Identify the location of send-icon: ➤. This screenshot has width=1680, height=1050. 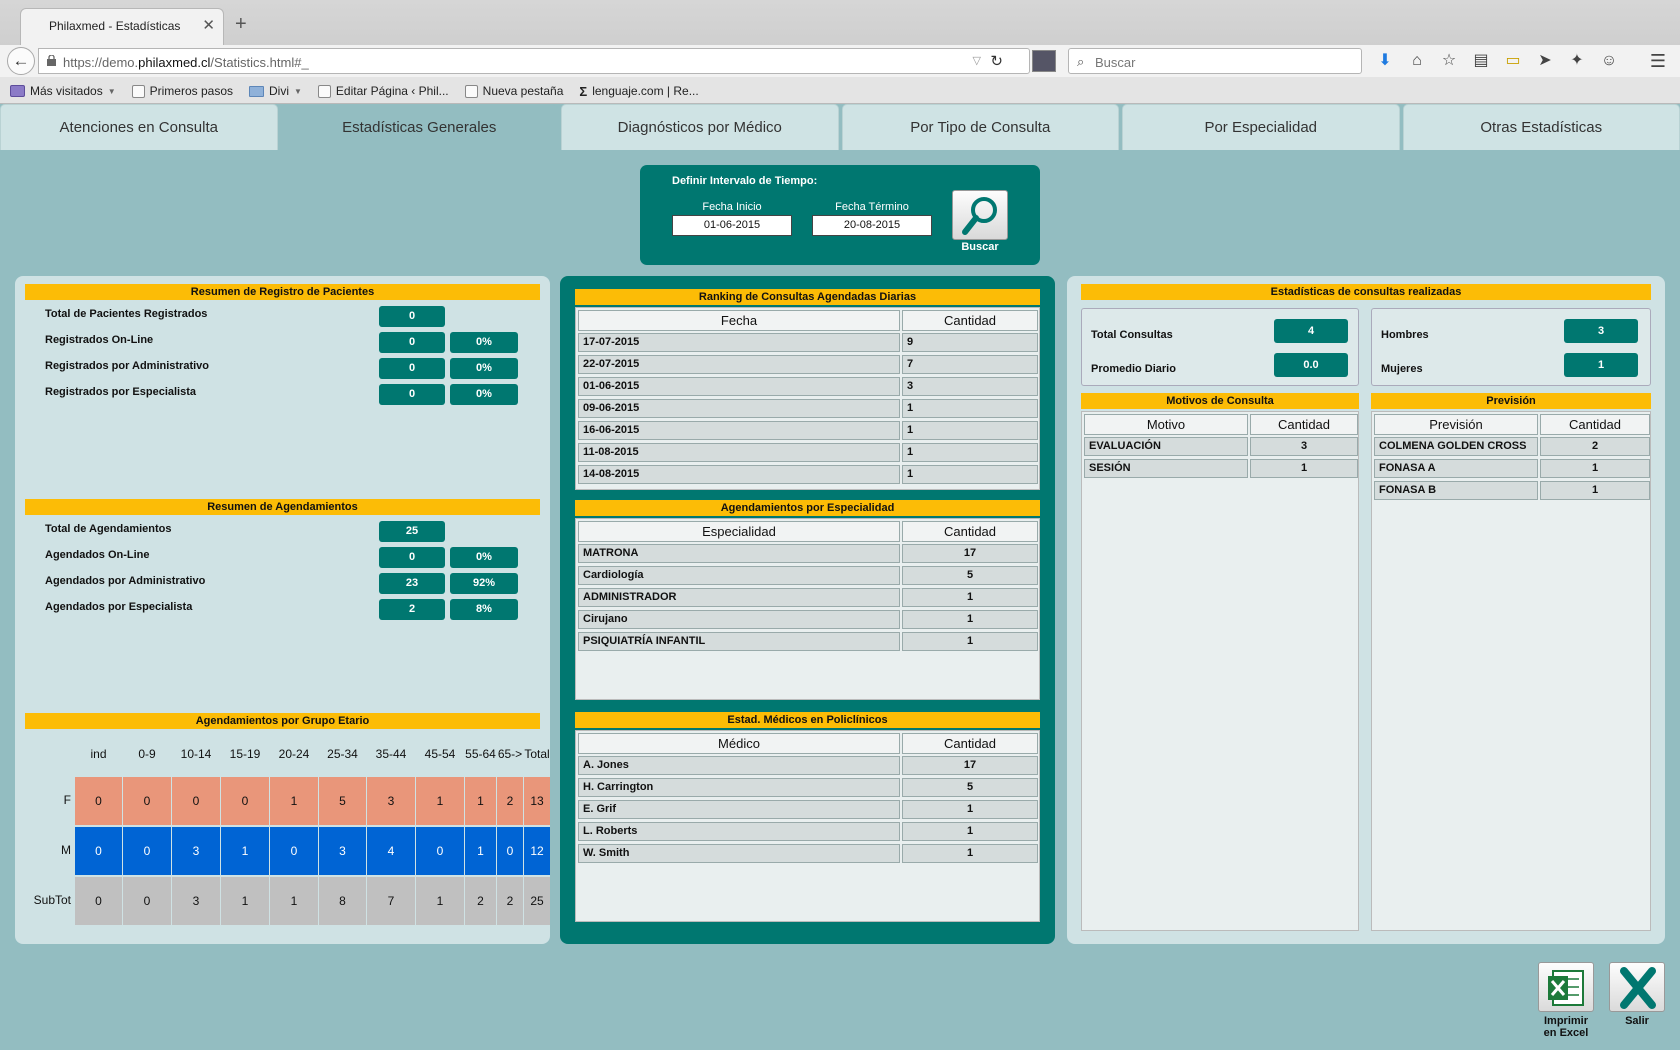
(1545, 61).